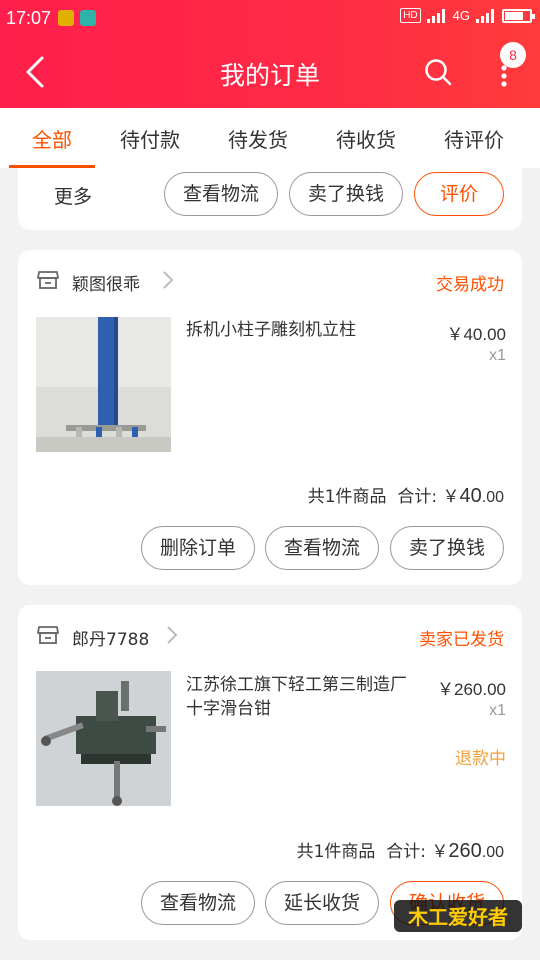  Describe the element at coordinates (471, 689) in the screenshot. I see `product-price: ￥260.00` at that location.